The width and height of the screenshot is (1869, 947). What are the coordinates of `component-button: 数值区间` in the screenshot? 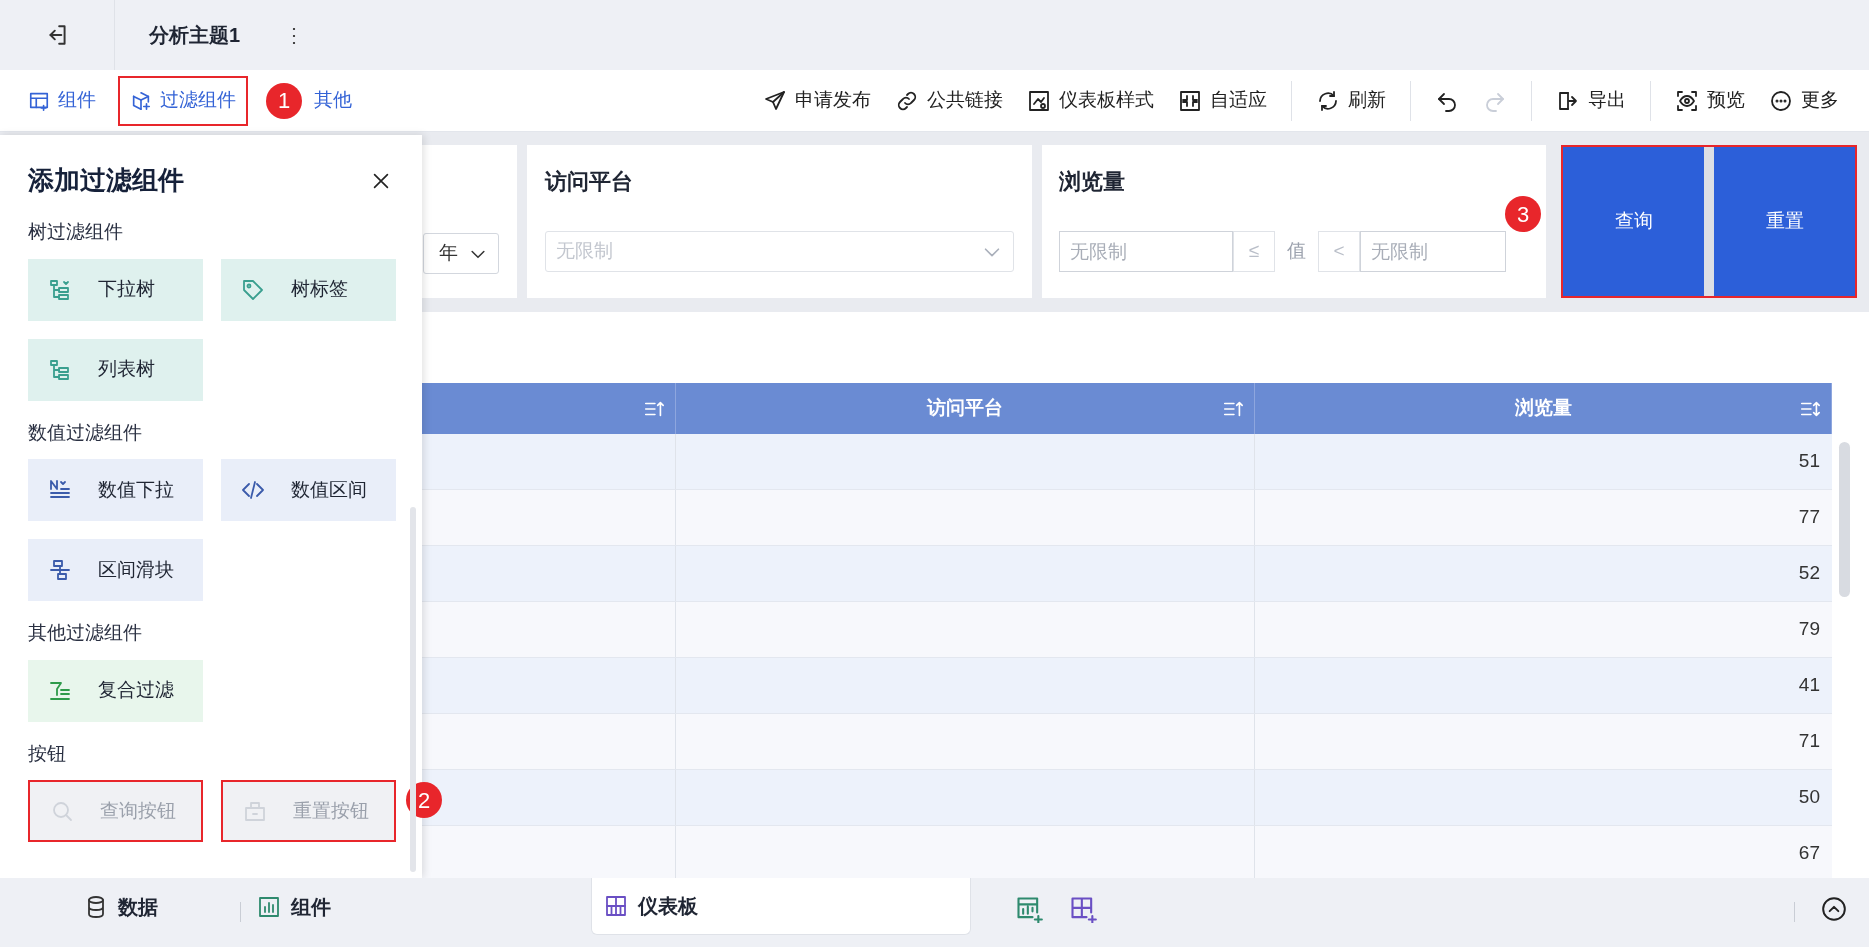 It's located at (308, 490).